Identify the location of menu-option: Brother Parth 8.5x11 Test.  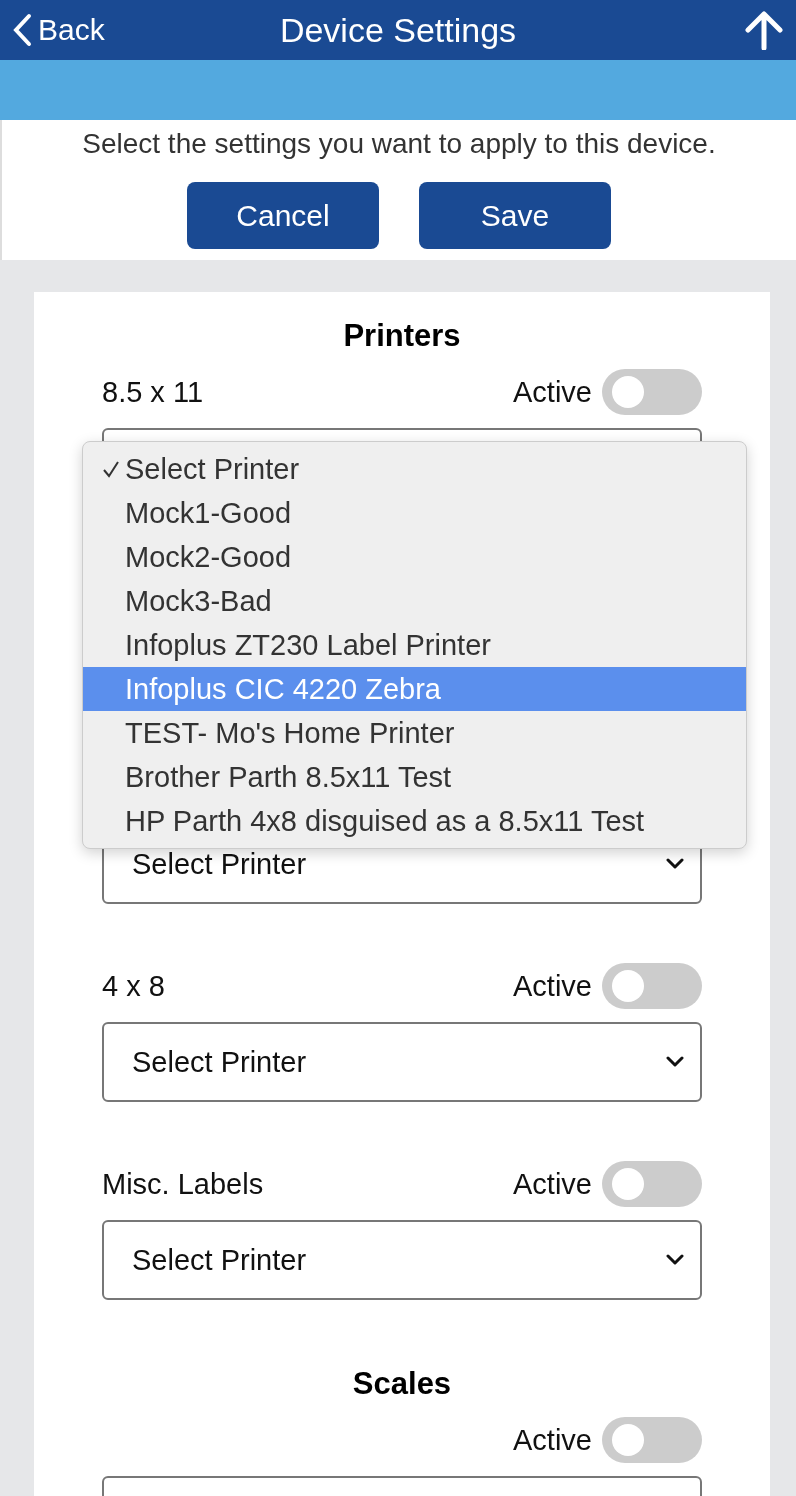
(414, 777).